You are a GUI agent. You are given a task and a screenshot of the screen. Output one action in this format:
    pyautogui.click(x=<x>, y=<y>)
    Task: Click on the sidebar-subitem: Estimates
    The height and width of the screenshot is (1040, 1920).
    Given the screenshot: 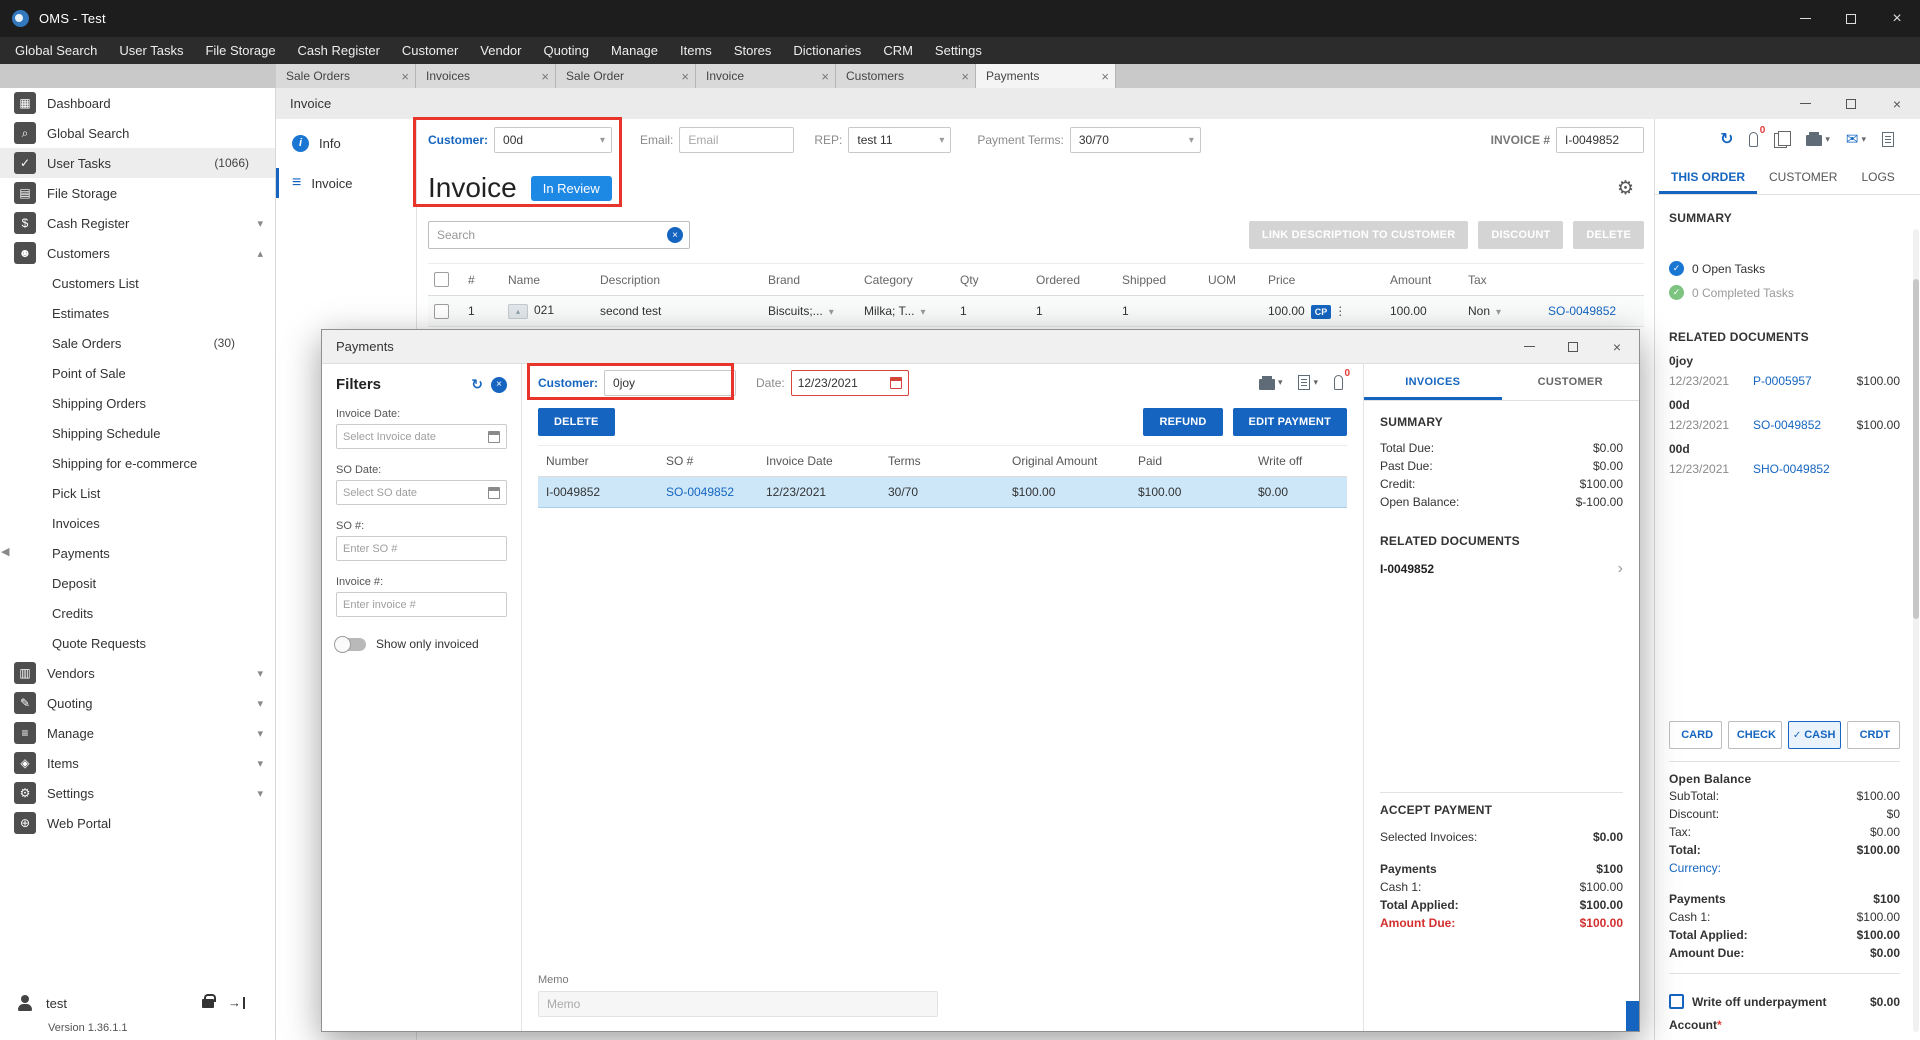 What is the action you would take?
    pyautogui.click(x=137, y=313)
    